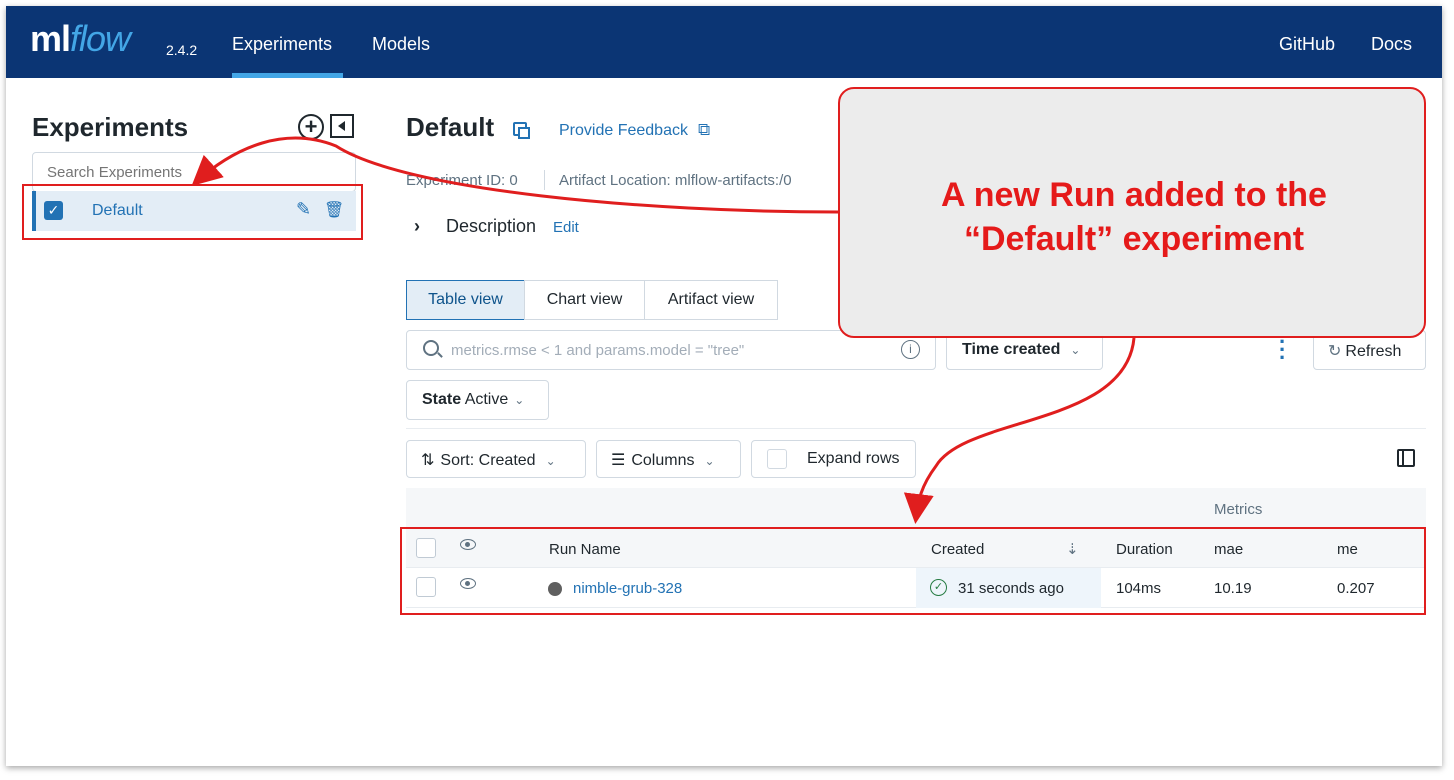  Describe the element at coordinates (1019, 430) in the screenshot. I see `arrow-to-table` at that location.